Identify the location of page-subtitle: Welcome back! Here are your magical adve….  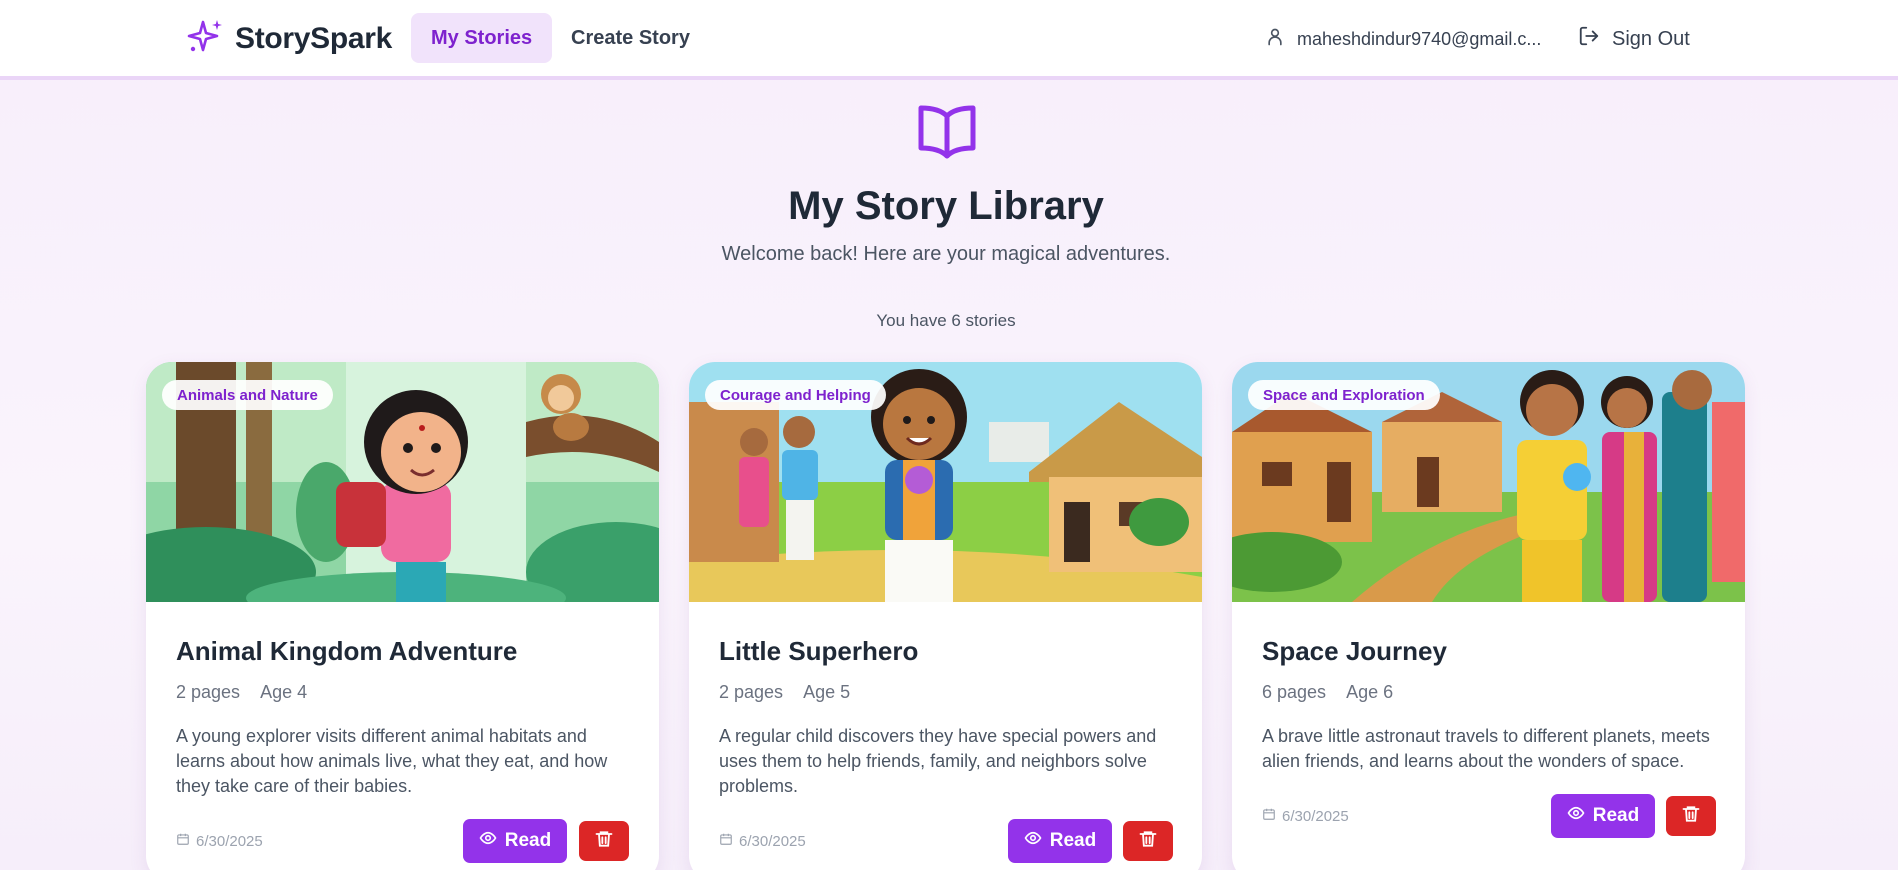
(946, 254).